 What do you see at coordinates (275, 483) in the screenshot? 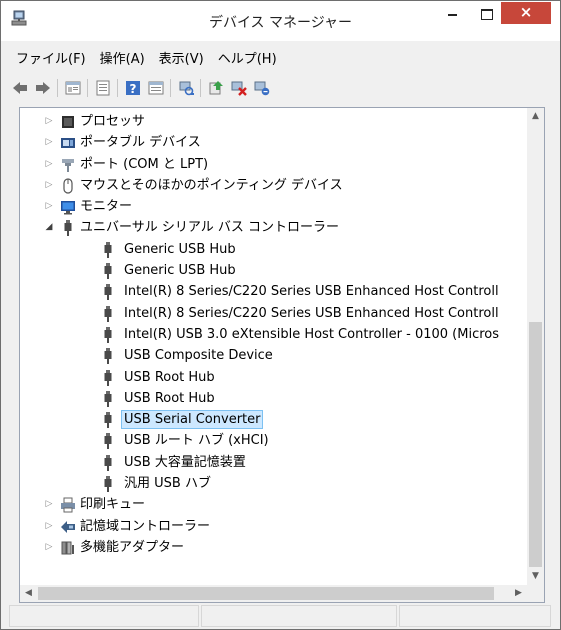
I see `usb-device-item: 汎用 USB ハブ` at bounding box center [275, 483].